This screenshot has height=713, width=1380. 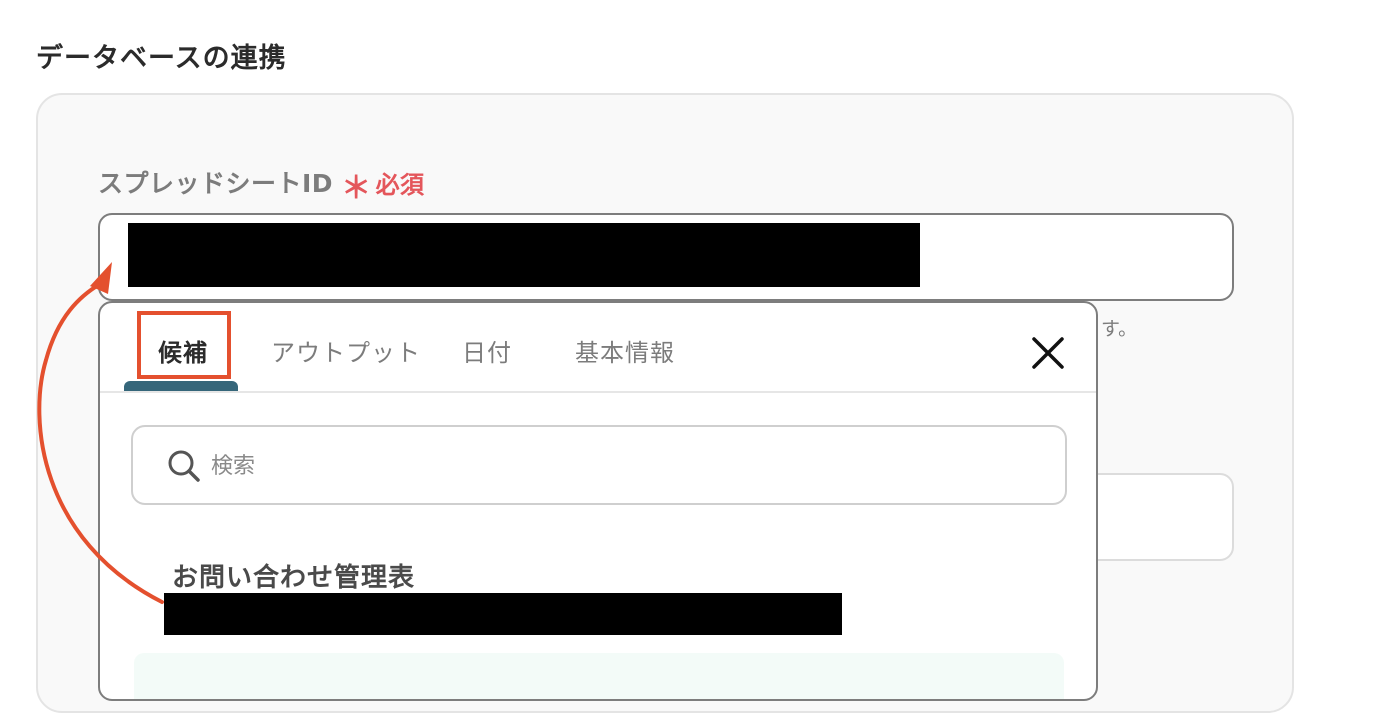 What do you see at coordinates (524, 255) in the screenshot?
I see `redacted-value` at bounding box center [524, 255].